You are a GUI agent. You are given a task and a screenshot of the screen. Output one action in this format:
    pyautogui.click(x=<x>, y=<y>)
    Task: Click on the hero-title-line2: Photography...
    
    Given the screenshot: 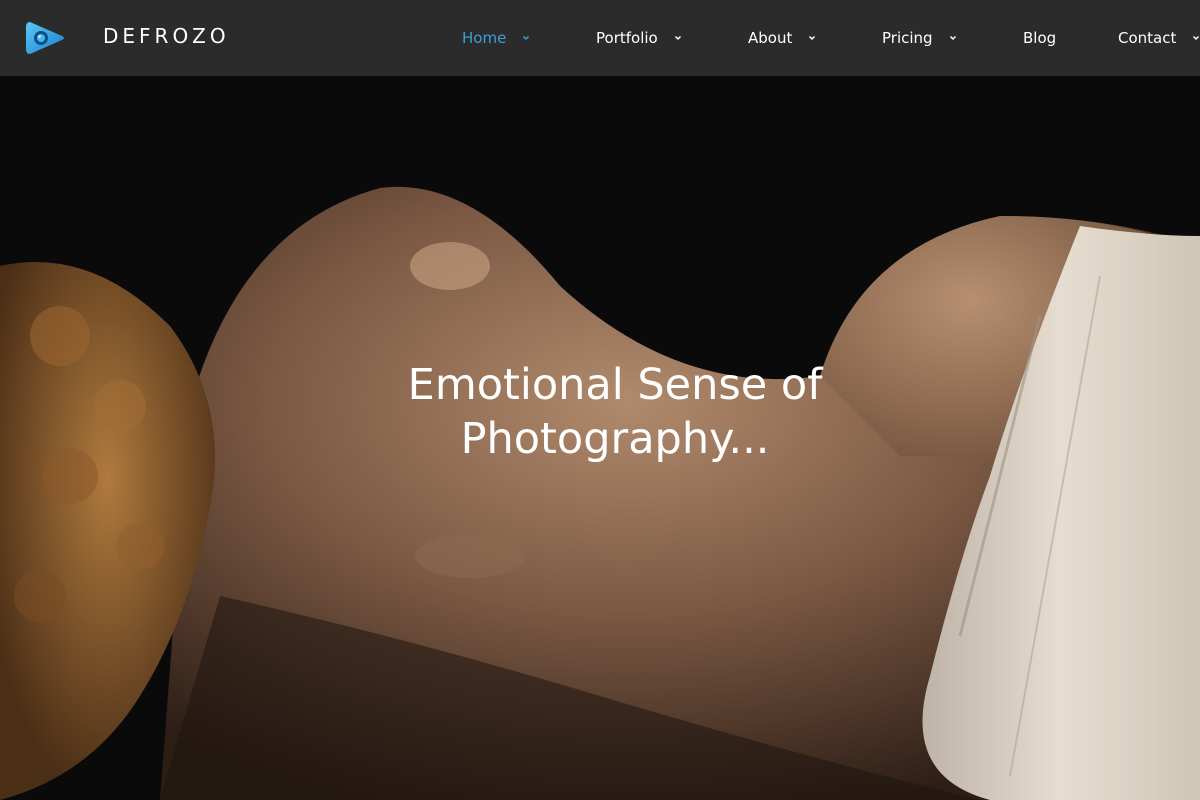 What is the action you would take?
    pyautogui.click(x=615, y=439)
    